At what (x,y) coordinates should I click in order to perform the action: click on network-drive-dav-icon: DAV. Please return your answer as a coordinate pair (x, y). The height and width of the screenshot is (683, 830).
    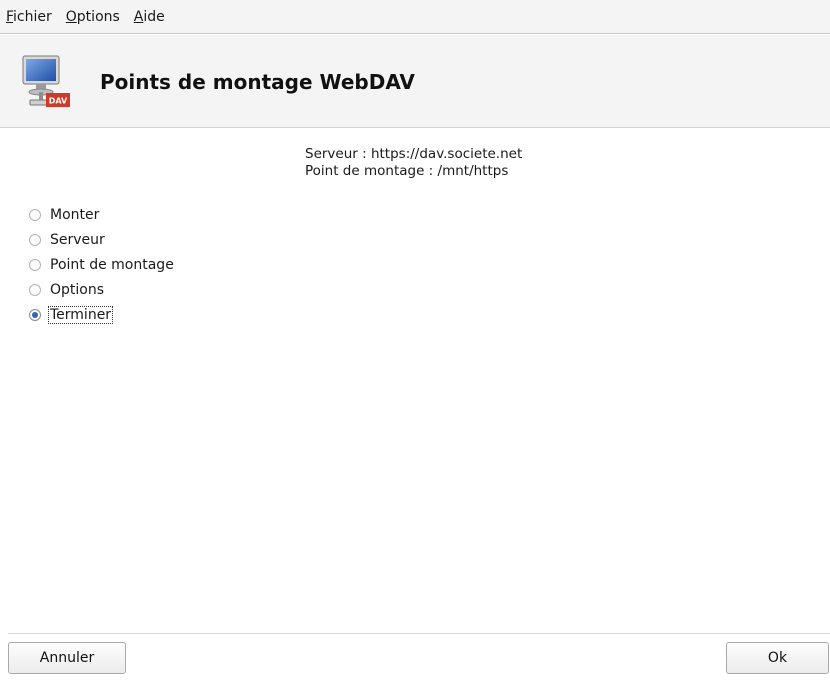
    Looking at the image, I should click on (46, 81).